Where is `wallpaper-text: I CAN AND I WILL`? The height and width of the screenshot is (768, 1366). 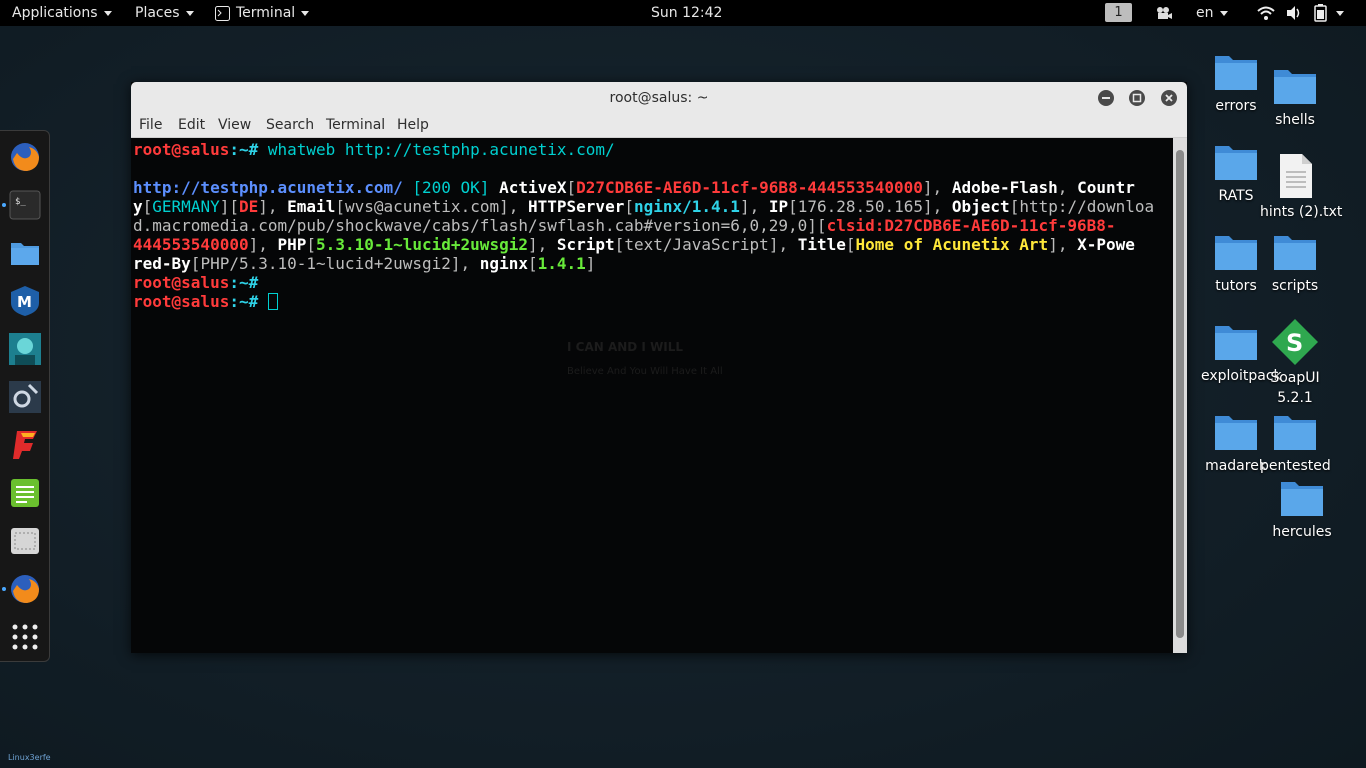
wallpaper-text: I CAN AND I WILL is located at coordinates (625, 347).